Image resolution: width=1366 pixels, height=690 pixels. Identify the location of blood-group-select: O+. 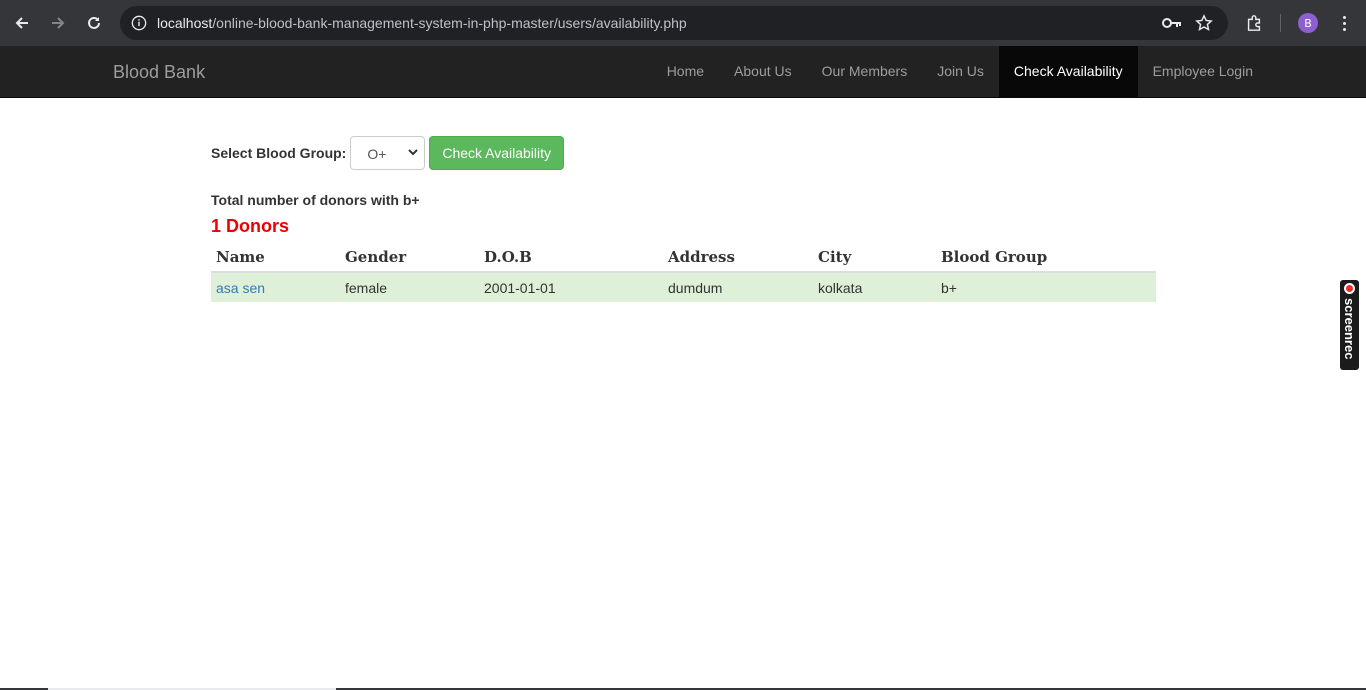
(388, 153).